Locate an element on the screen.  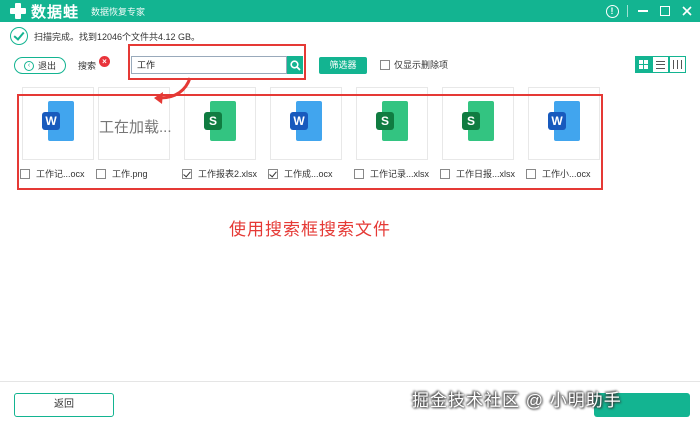
annotation-caption: 使用搜索框搜索文件 is located at coordinates (310, 229).